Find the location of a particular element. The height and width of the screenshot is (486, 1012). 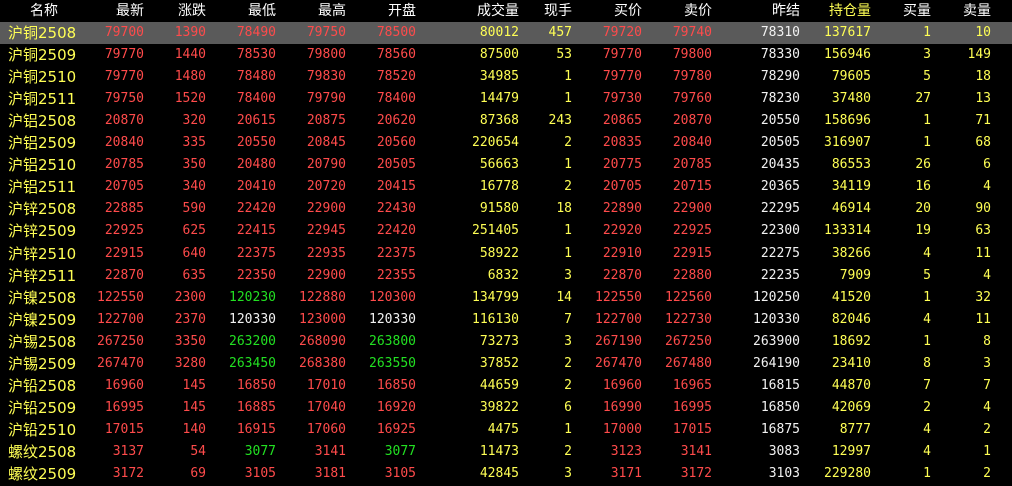

cell-open: 22375 is located at coordinates (396, 253).